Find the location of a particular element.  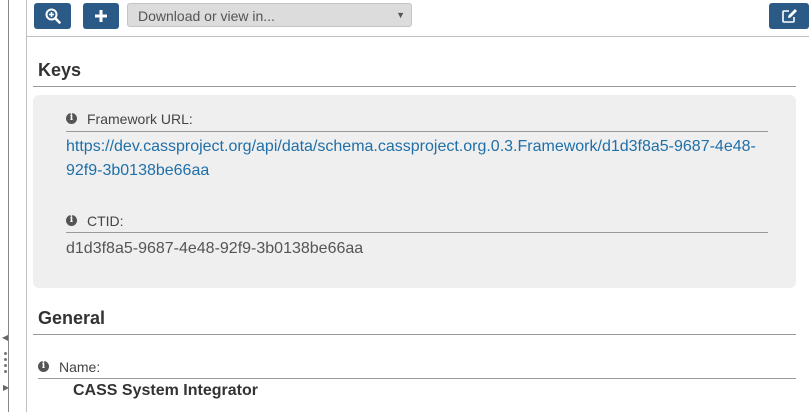

toolbar: Download or view in... ▼ is located at coordinates (417, 18).